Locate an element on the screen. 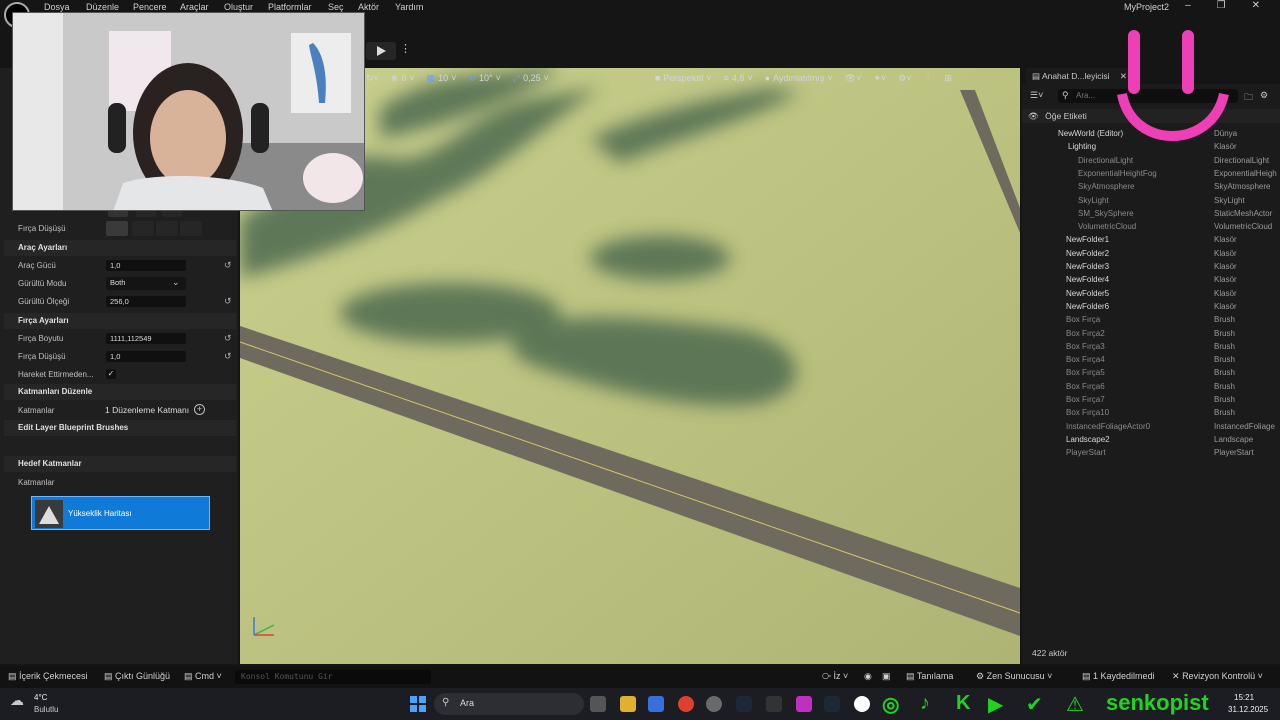  outliner-row: SkyLight SkyLight is located at coordinates (1151, 200).